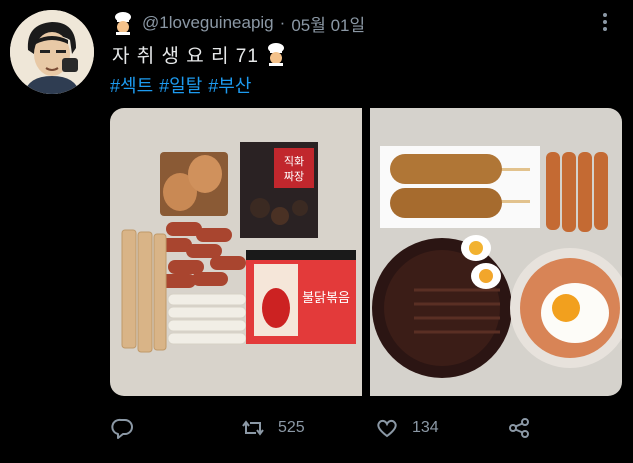 This screenshot has width=633, height=463. I want to click on tweet-text: 자 취 생 요 리 71, so click(199, 54).